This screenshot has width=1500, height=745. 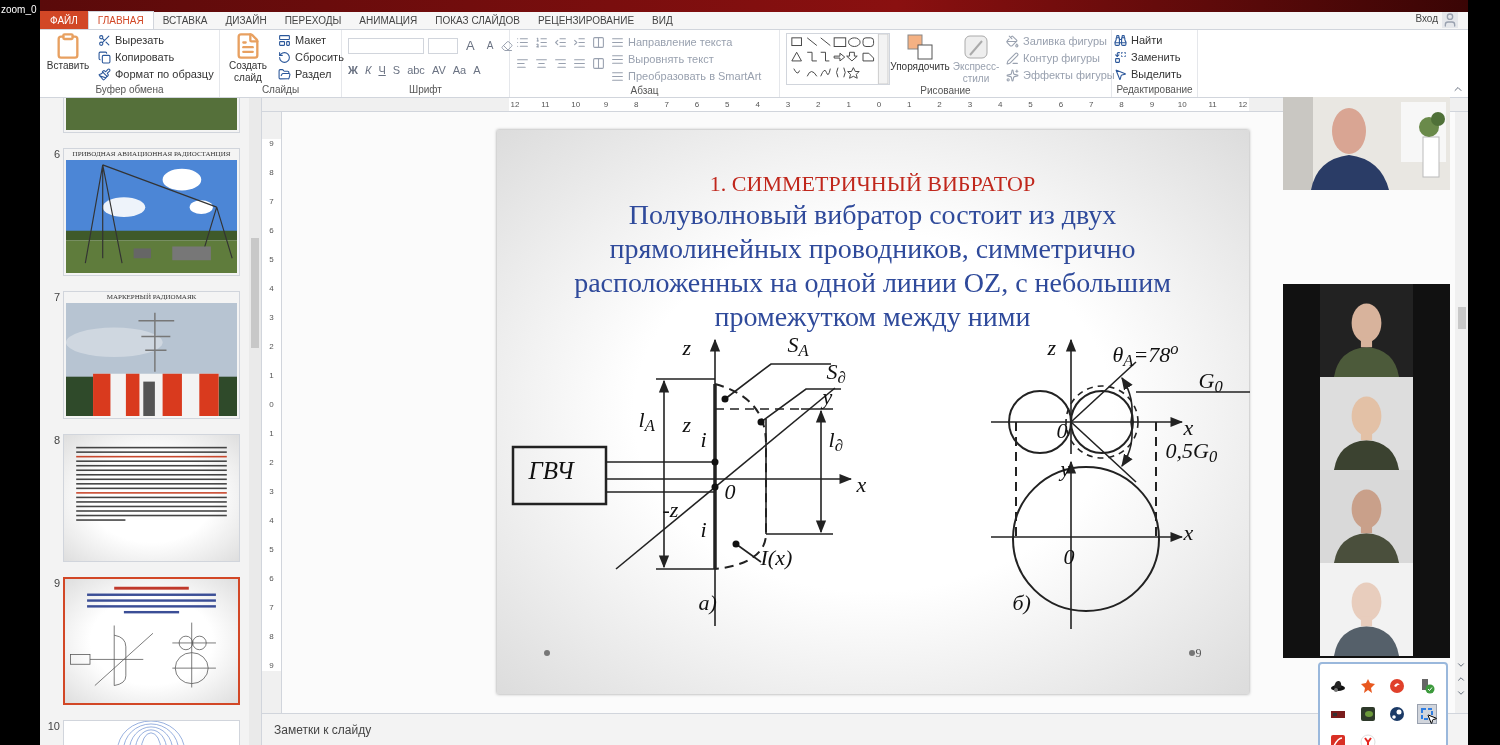 I want to click on browser-icon, so click(x=1367, y=739).